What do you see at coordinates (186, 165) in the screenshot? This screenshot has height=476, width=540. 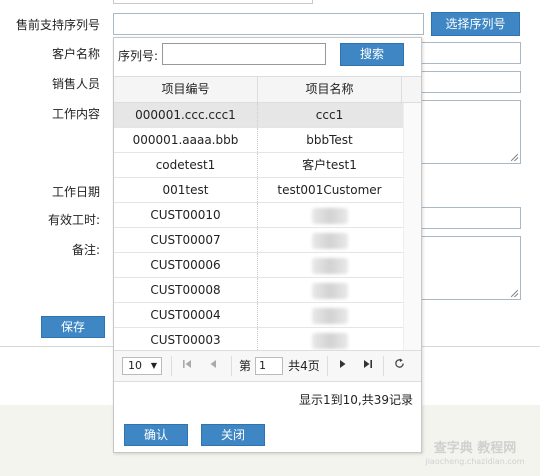 I see `cell-code: codetest1` at bounding box center [186, 165].